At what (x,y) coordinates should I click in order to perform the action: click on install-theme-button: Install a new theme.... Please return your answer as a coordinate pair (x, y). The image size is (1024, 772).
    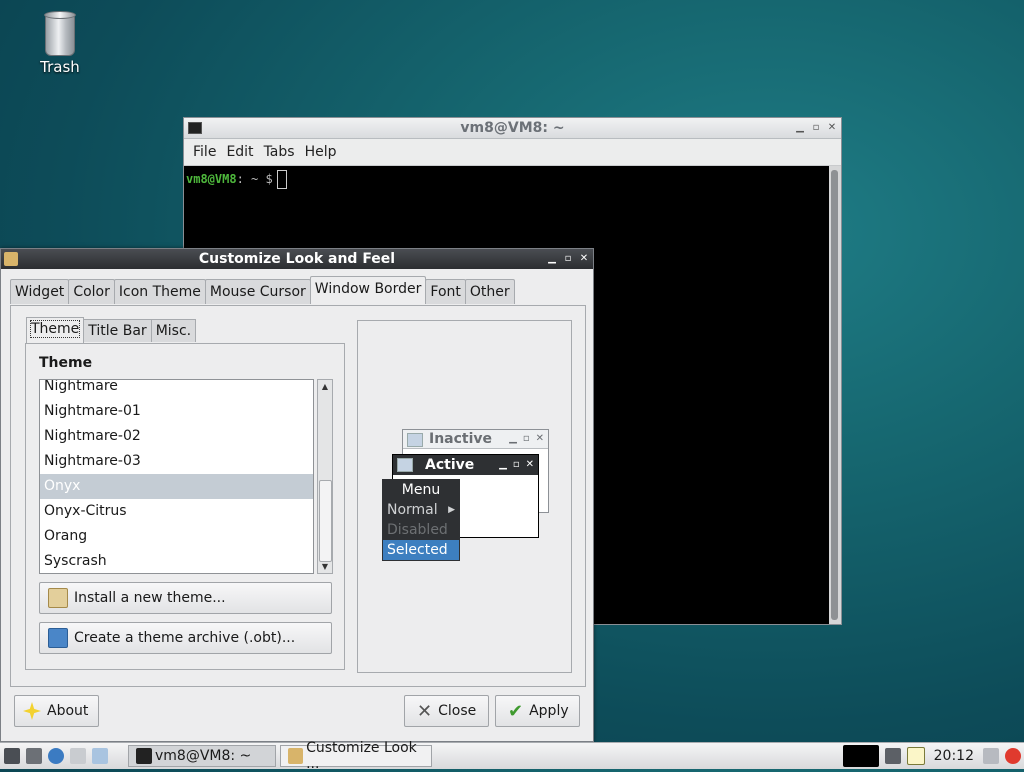
    Looking at the image, I should click on (185, 598).